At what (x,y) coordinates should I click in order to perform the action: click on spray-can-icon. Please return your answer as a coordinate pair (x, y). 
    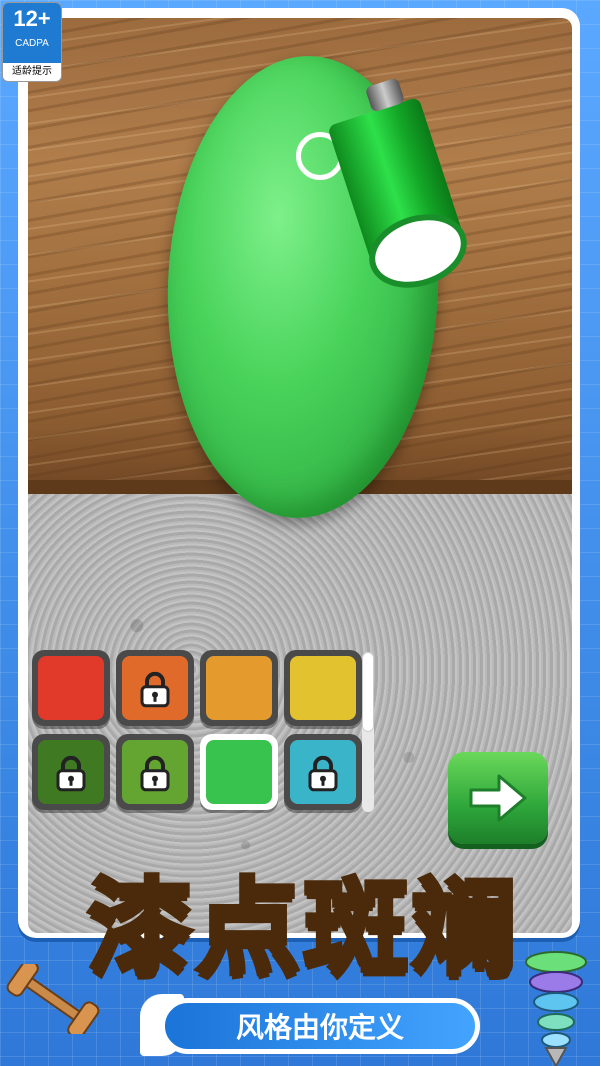
    Looking at the image, I should click on (402, 188).